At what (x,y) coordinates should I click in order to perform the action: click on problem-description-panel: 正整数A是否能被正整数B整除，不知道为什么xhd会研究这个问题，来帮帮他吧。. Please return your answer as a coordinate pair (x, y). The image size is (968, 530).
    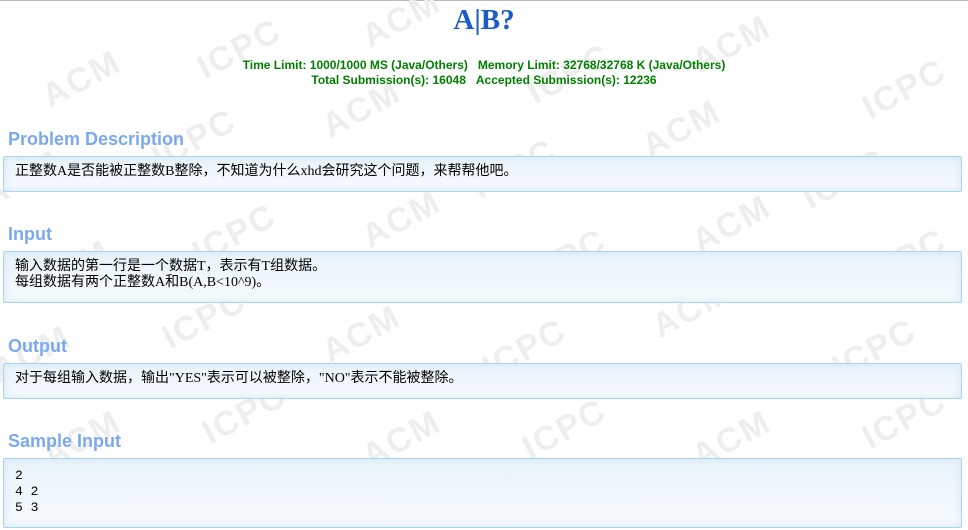
    Looking at the image, I should click on (482, 174).